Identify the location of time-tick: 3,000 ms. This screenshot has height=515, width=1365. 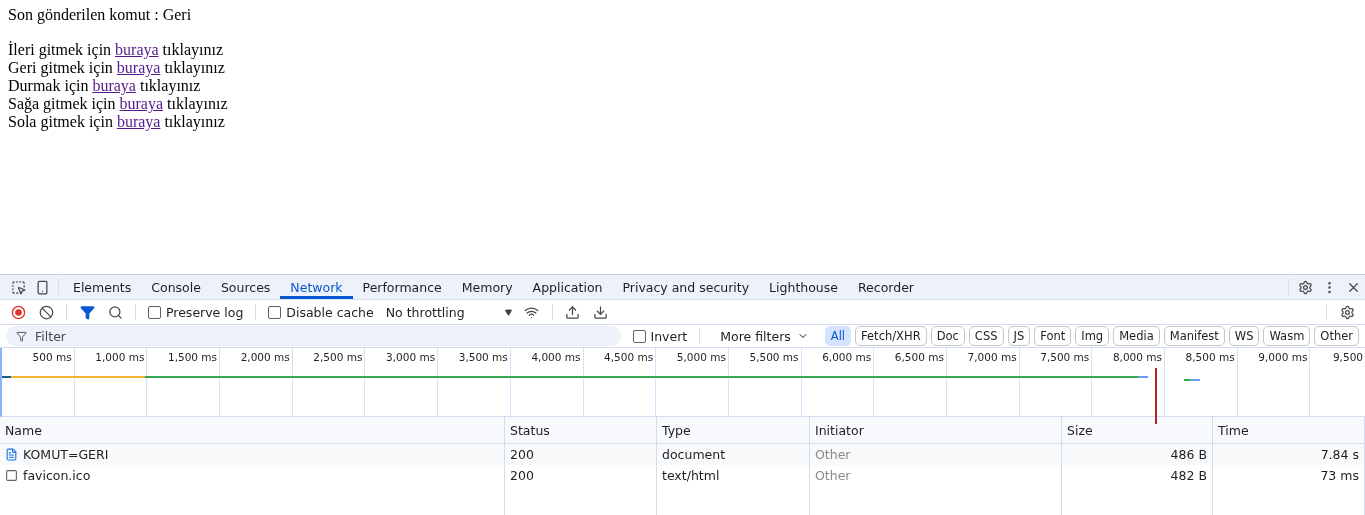
(411, 358).